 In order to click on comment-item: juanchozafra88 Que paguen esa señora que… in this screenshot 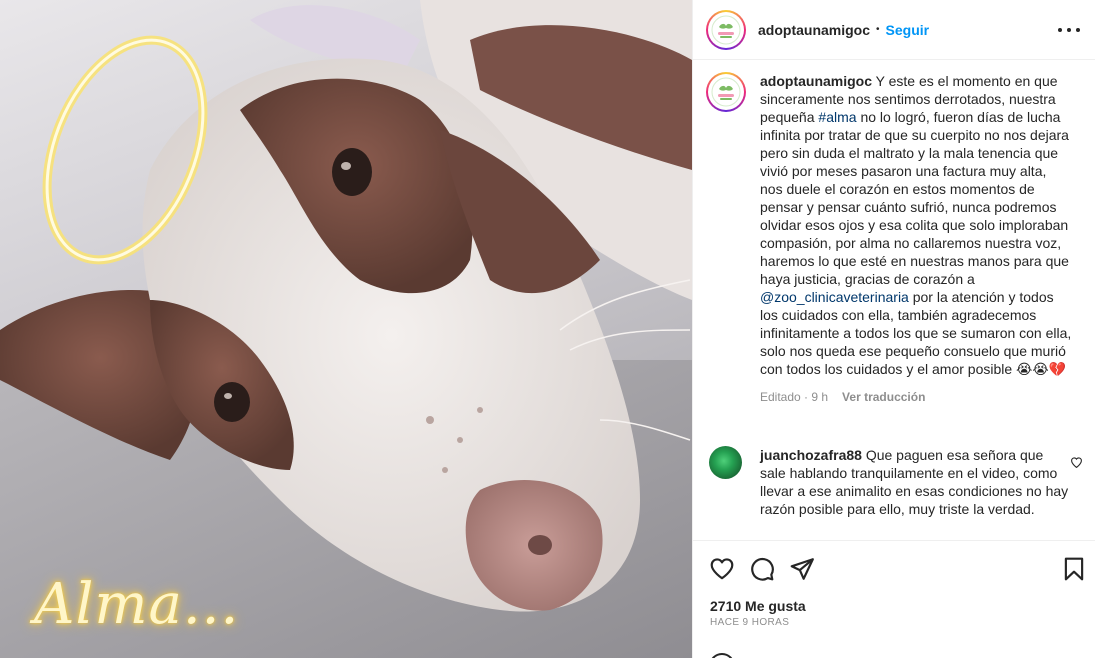, I will do `click(897, 482)`.